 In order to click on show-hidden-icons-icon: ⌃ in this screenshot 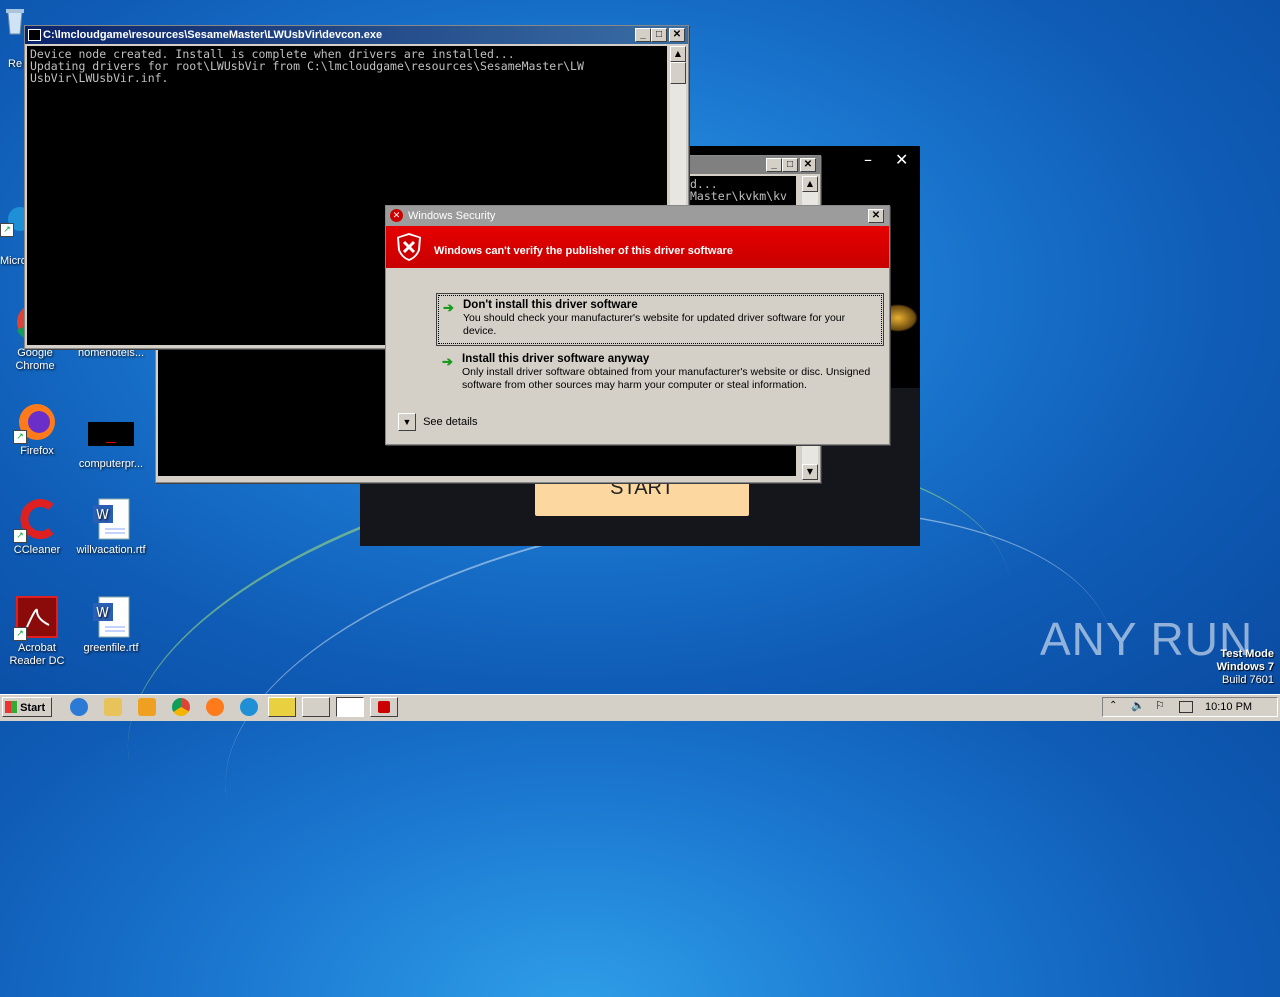, I will do `click(1113, 705)`.